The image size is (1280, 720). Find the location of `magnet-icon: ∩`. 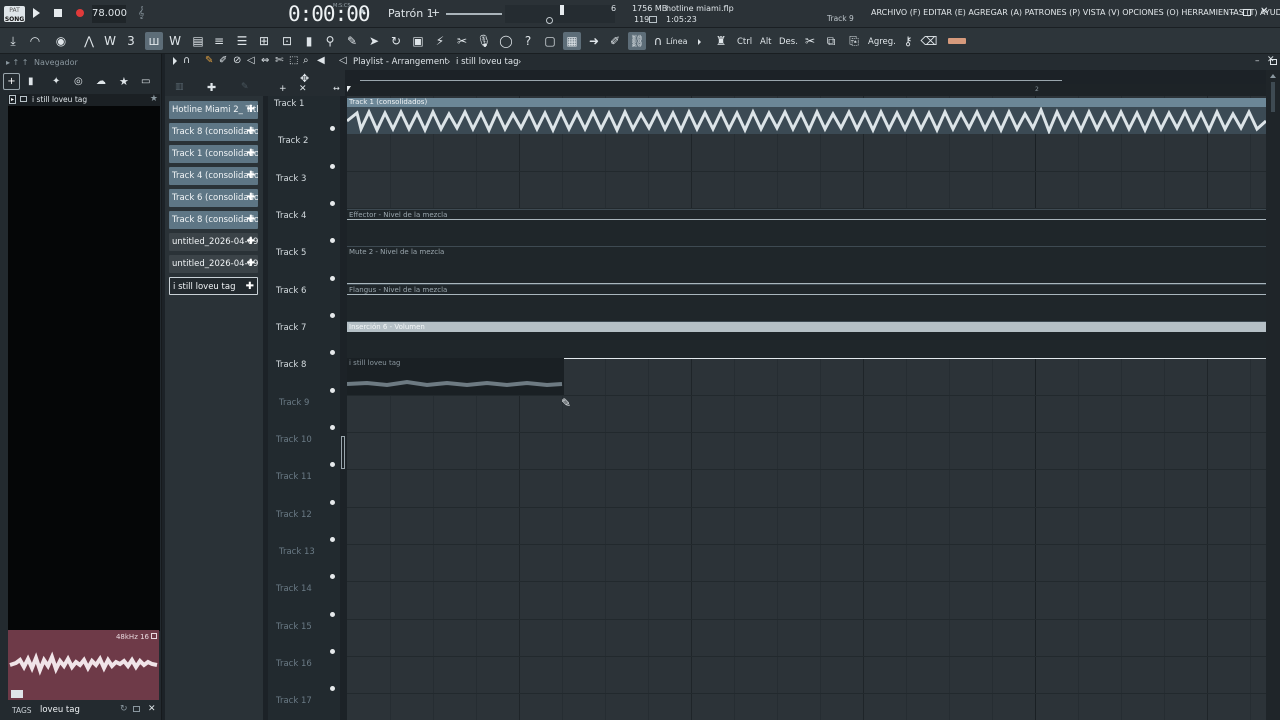

magnet-icon: ∩ is located at coordinates (658, 41).